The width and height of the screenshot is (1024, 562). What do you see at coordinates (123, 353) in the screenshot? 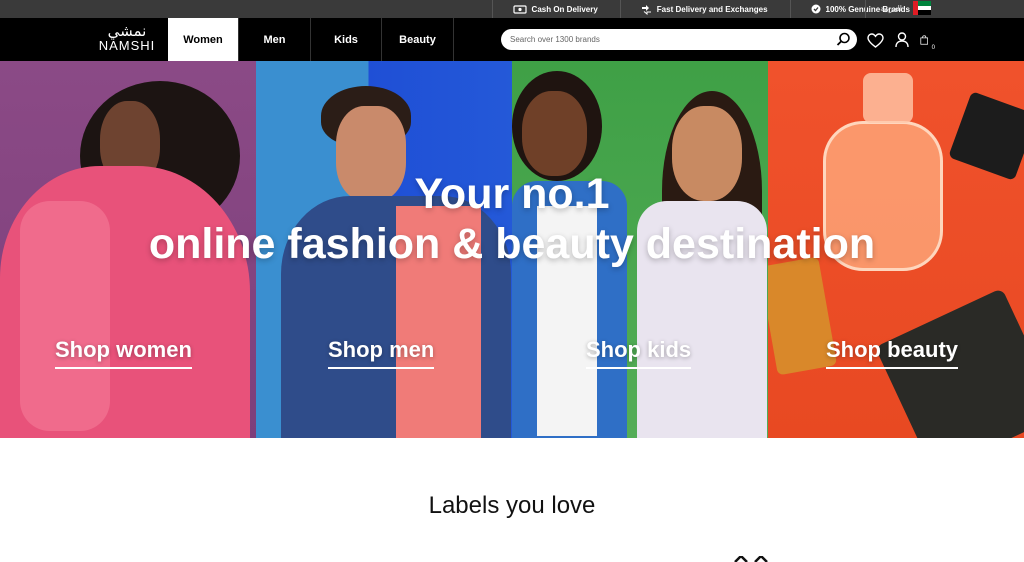
I see `shop-women-link: Shop women` at bounding box center [123, 353].